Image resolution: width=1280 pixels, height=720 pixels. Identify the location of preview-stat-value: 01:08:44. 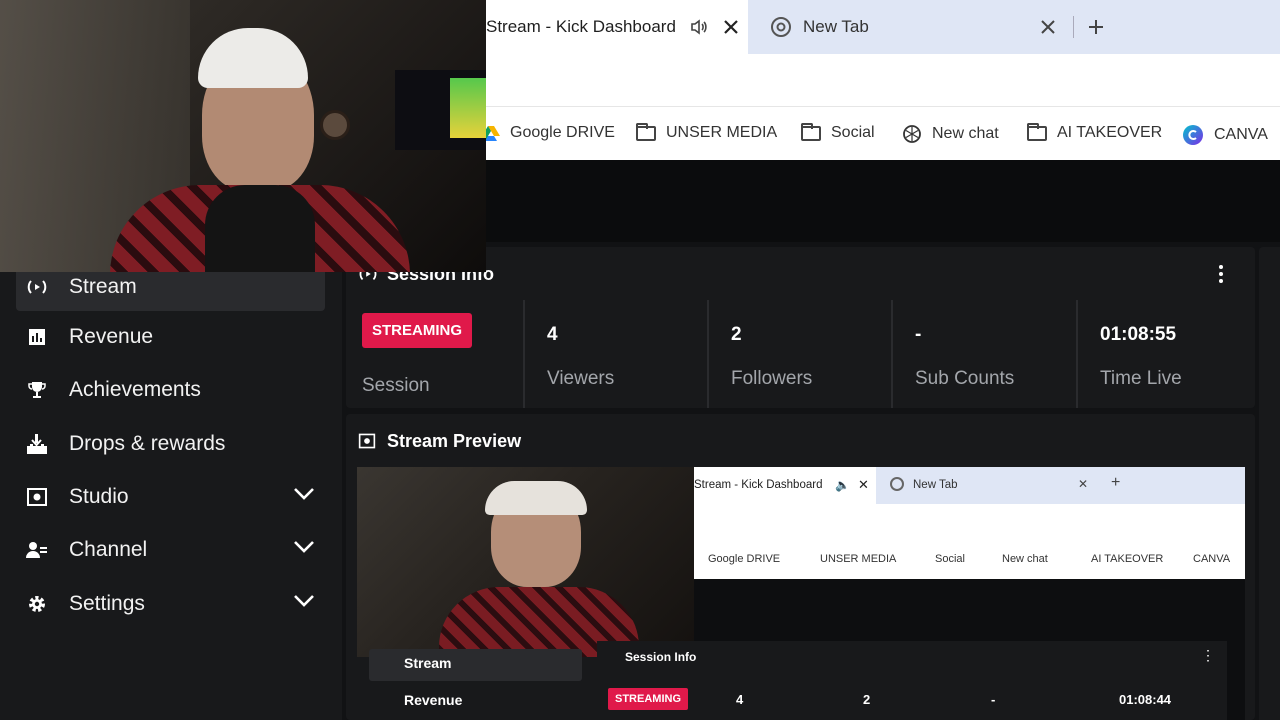
(1145, 699).